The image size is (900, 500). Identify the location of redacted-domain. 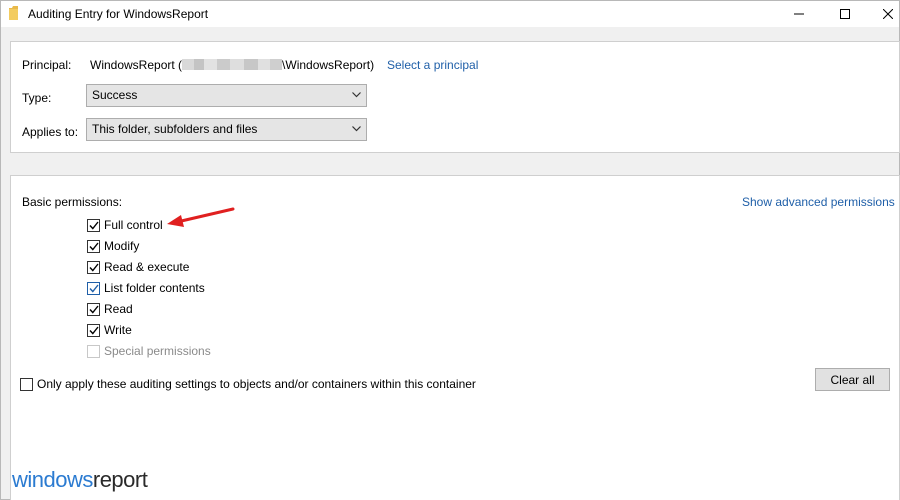
(232, 64).